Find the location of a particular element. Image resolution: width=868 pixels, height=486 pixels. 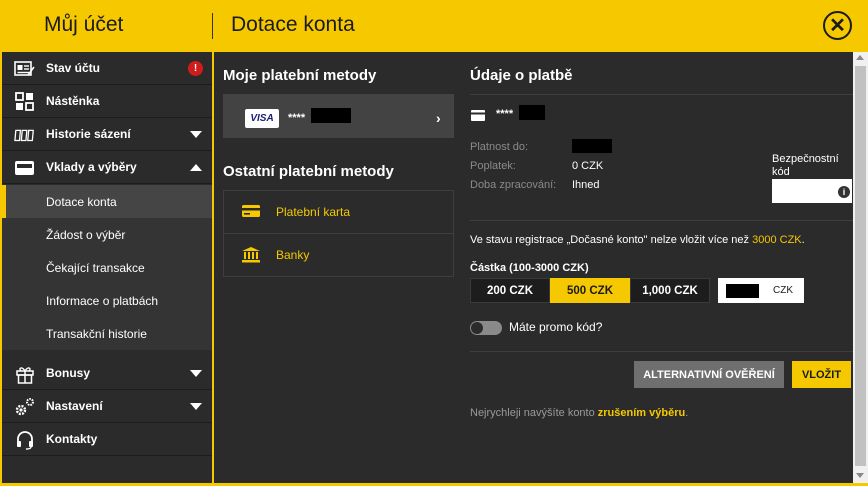

chevron-right-icon: › is located at coordinates (438, 118).